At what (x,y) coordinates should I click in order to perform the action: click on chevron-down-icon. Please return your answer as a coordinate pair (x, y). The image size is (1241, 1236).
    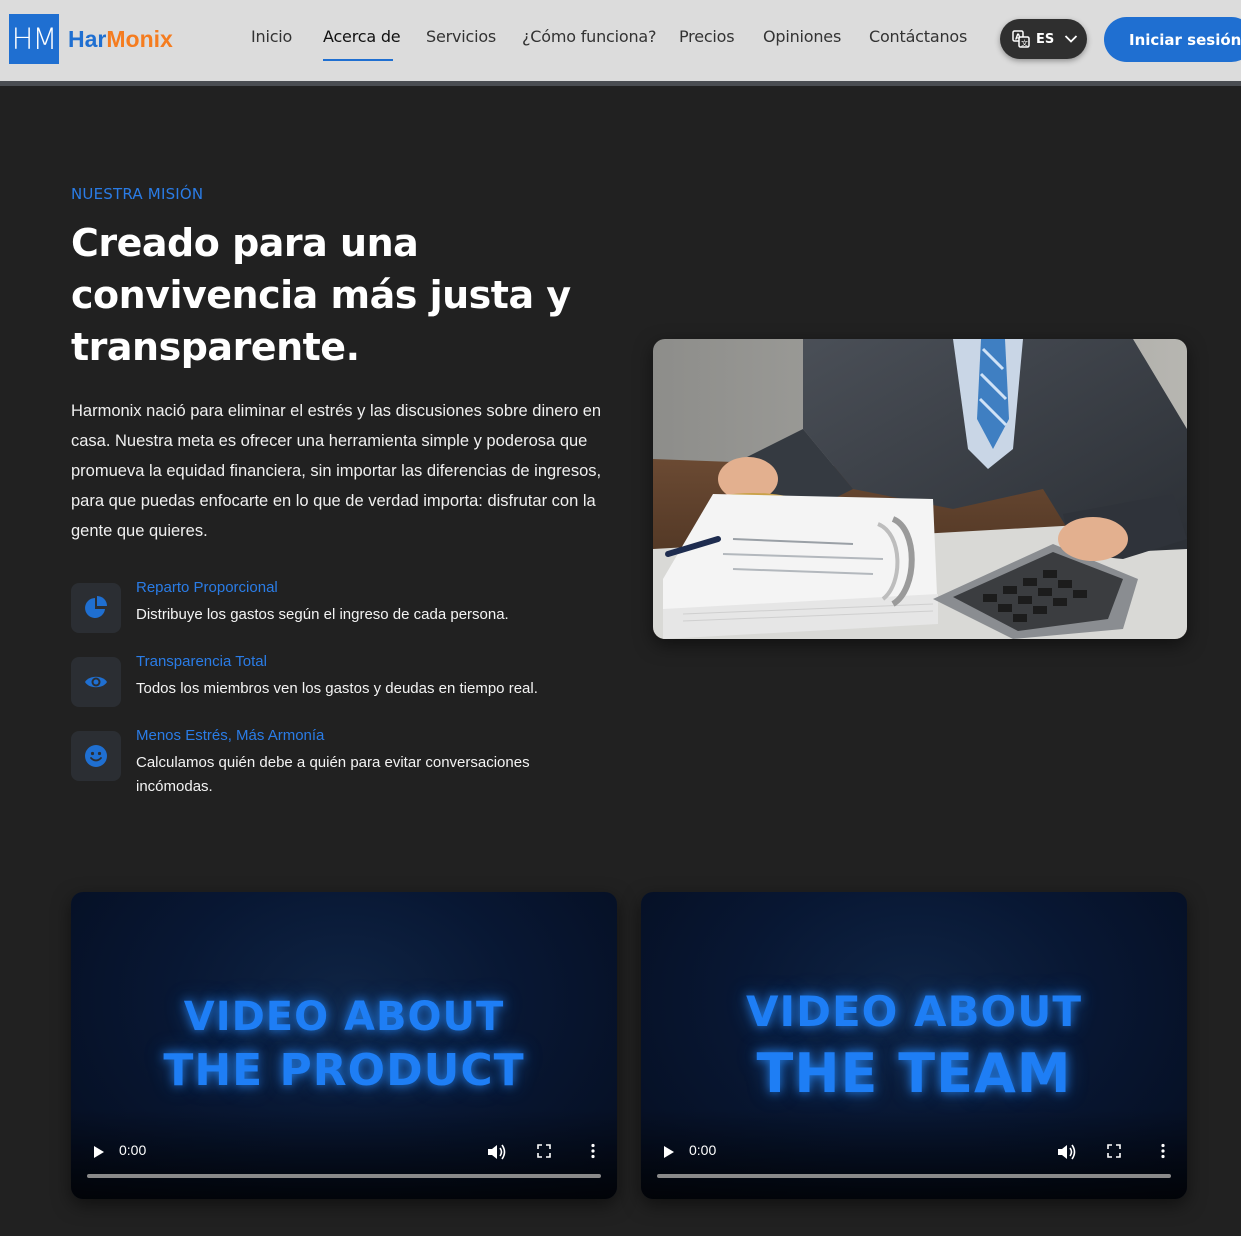
    Looking at the image, I should click on (1071, 39).